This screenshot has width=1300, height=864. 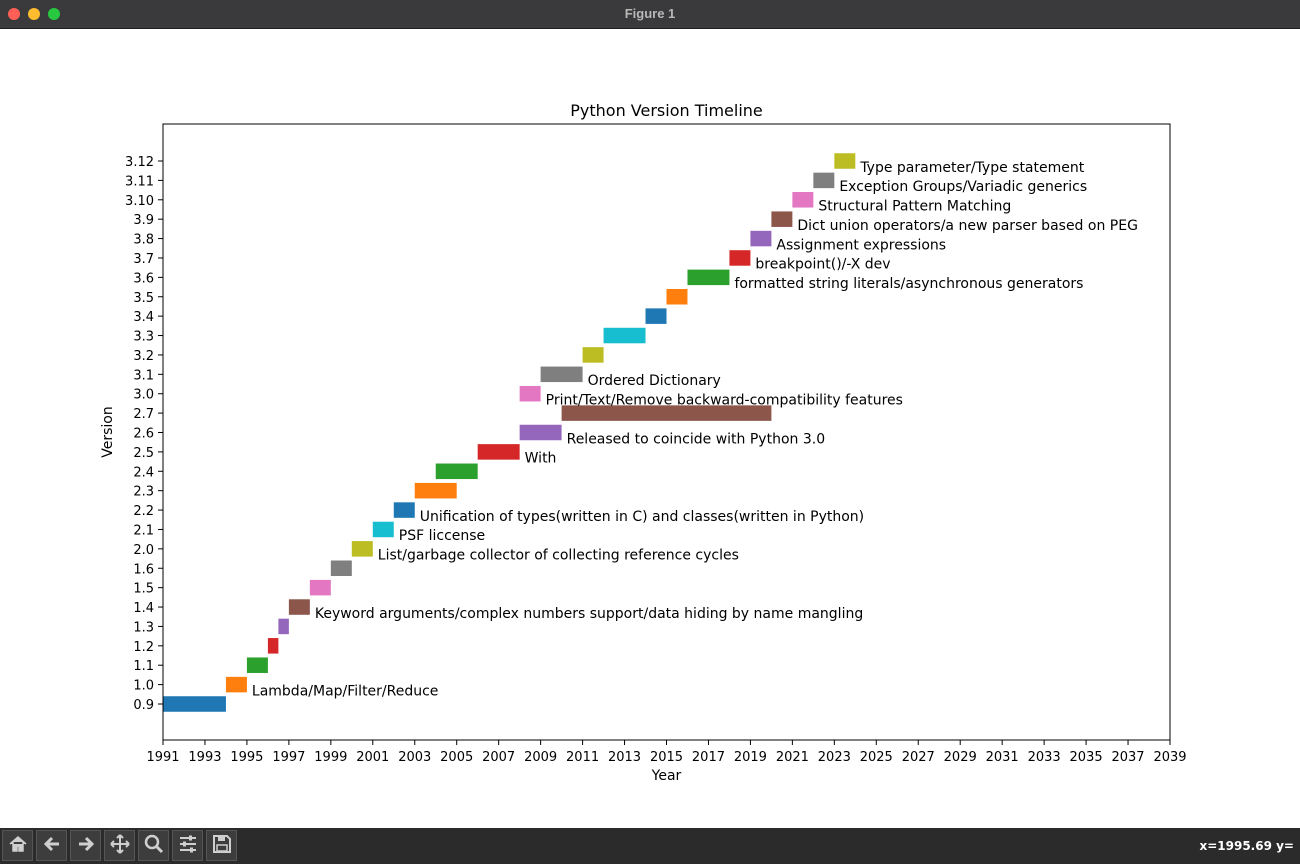 What do you see at coordinates (204, 757) in the screenshot?
I see `x-tick-label: 1993` at bounding box center [204, 757].